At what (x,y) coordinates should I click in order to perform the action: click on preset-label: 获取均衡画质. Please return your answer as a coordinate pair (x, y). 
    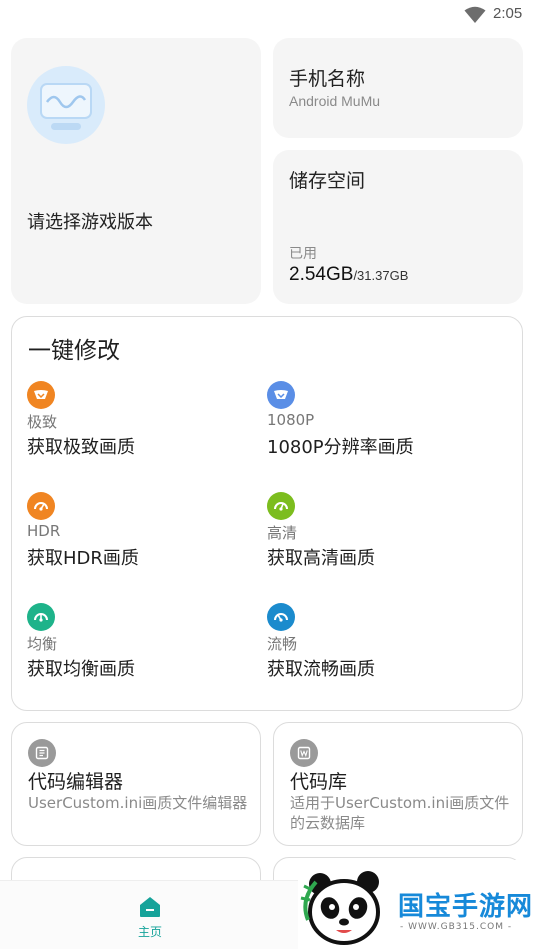
    Looking at the image, I should click on (81, 669).